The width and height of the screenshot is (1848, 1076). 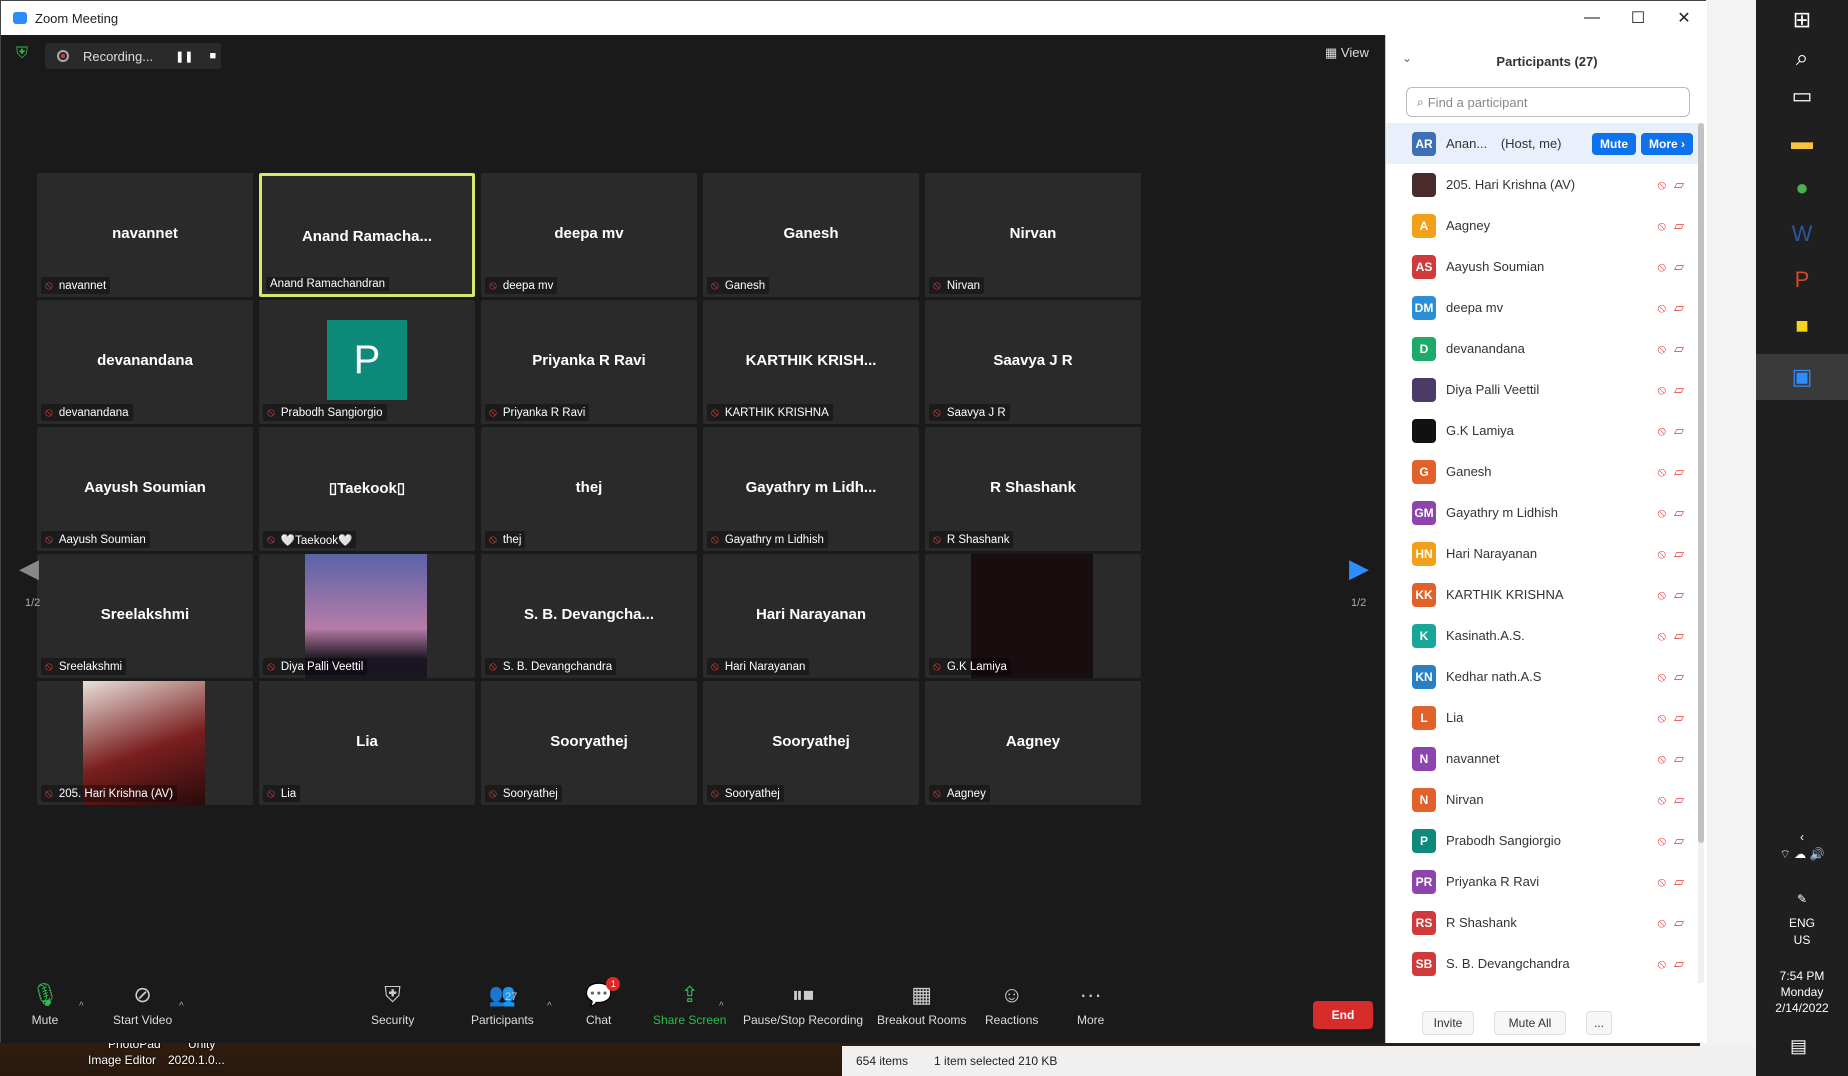 I want to click on participant-row: RS R Shashank ⦸ ▱, so click(x=1542, y=922).